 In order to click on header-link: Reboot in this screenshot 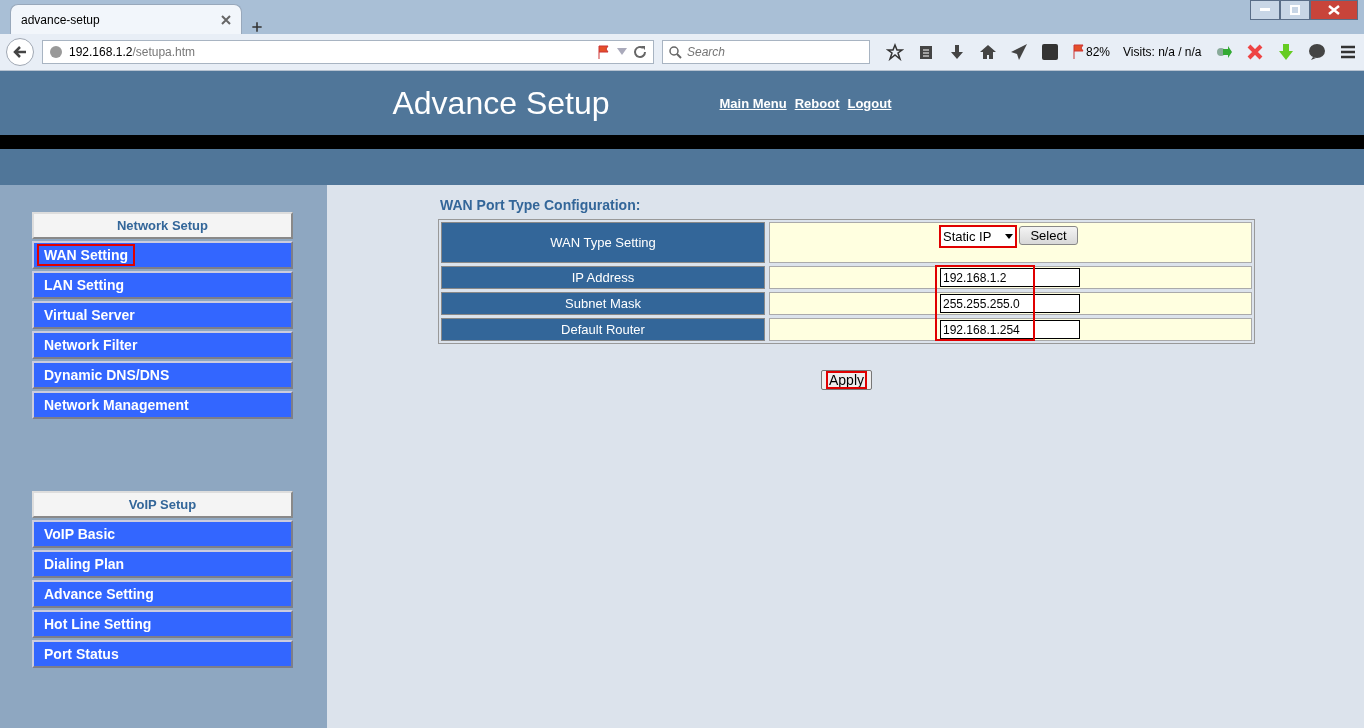, I will do `click(817, 103)`.